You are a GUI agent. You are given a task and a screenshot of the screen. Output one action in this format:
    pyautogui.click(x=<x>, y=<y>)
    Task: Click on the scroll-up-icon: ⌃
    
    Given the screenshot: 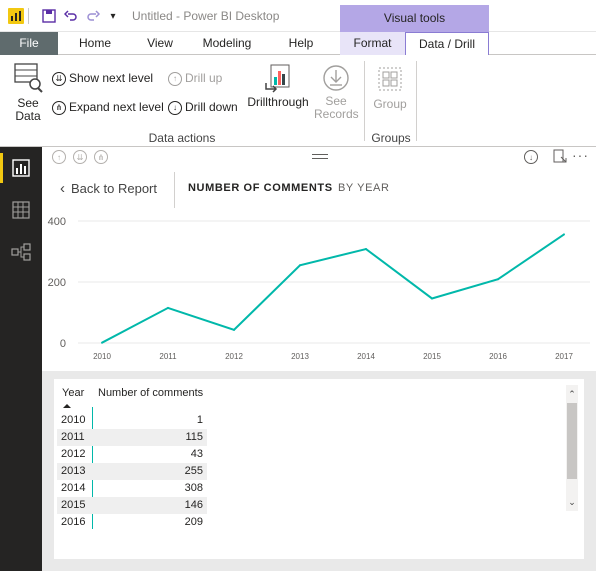 What is the action you would take?
    pyautogui.click(x=572, y=394)
    